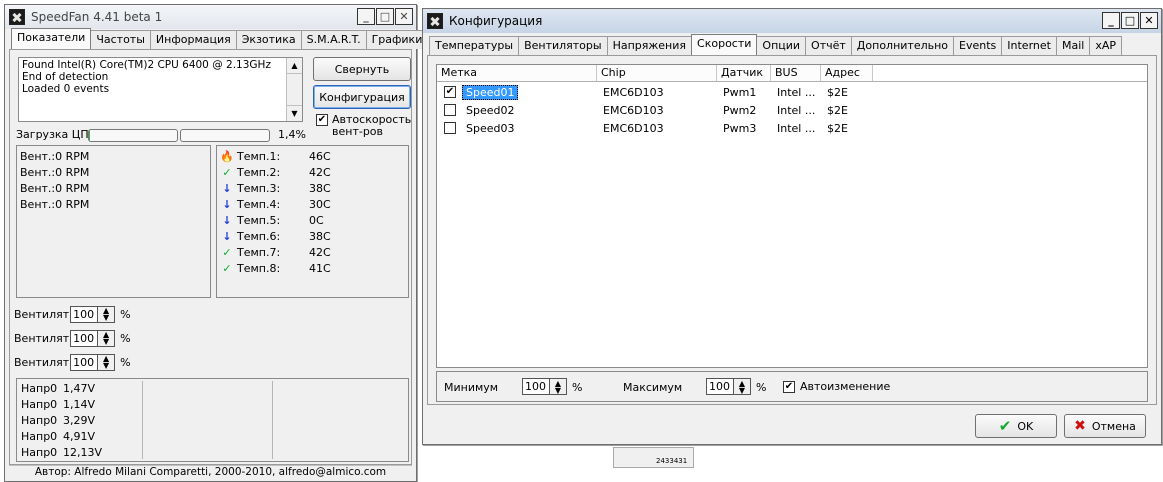  Describe the element at coordinates (847, 73) in the screenshot. I see `column-header: Адрес` at that location.